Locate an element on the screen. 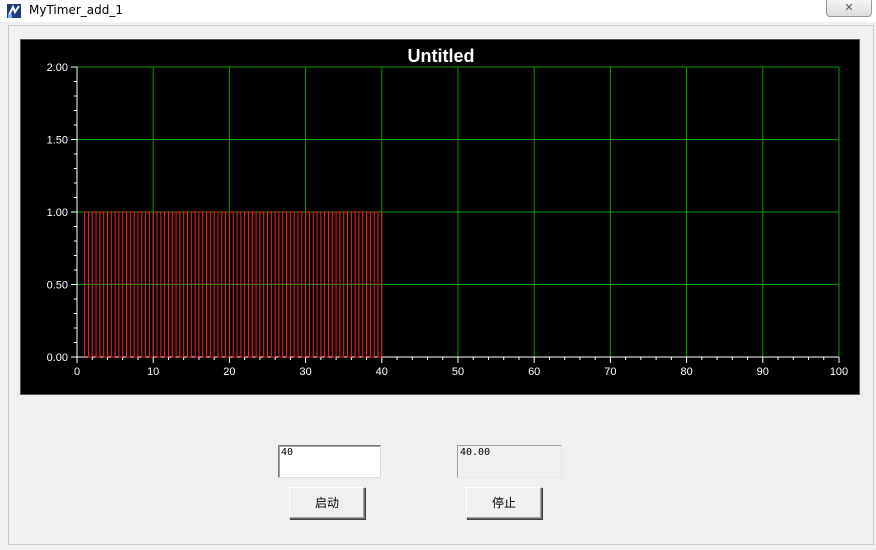 This screenshot has height=550, width=876. title-bar: MyTimer_add_1 ✕ is located at coordinates (438, 11).